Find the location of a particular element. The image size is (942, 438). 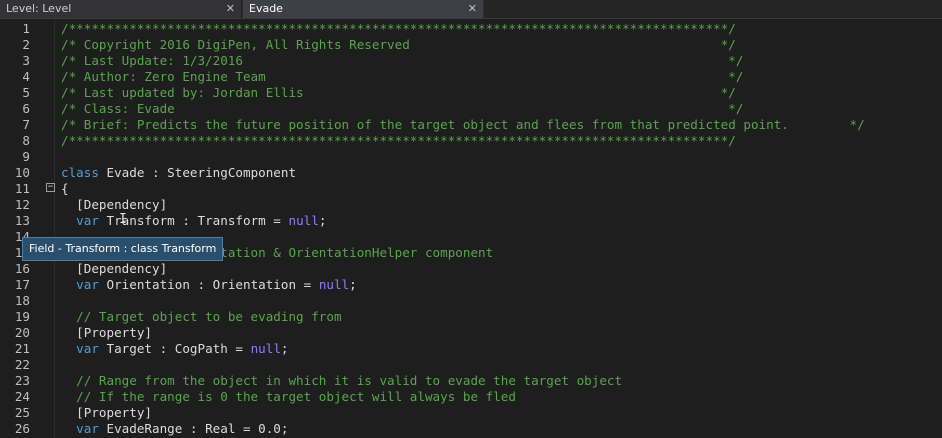

code-line: 18 is located at coordinates (471, 301).